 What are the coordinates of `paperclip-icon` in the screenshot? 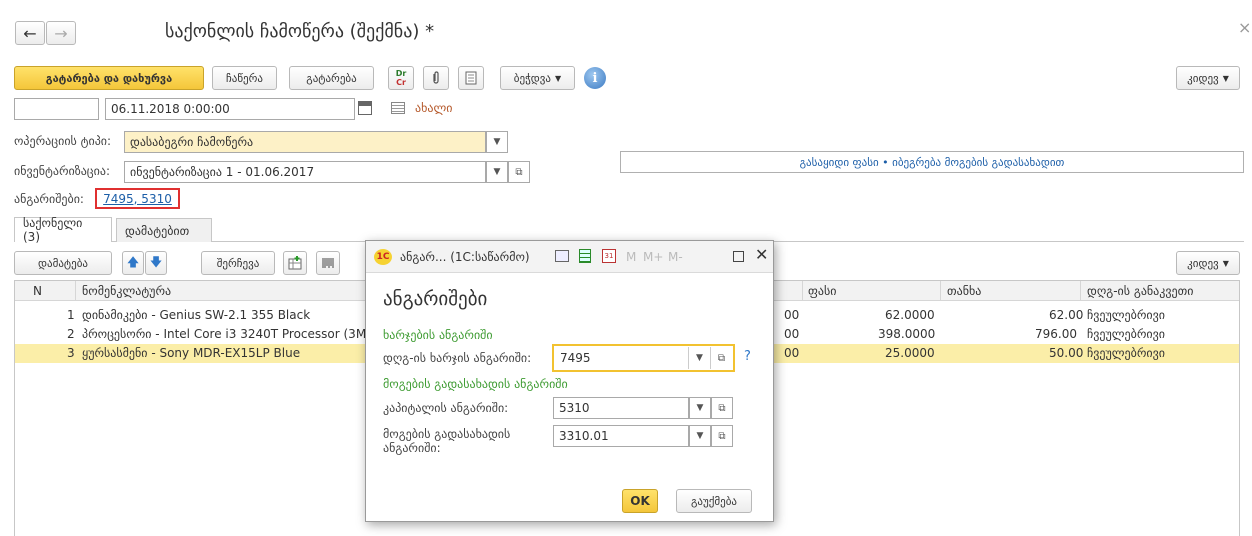 It's located at (436, 77).